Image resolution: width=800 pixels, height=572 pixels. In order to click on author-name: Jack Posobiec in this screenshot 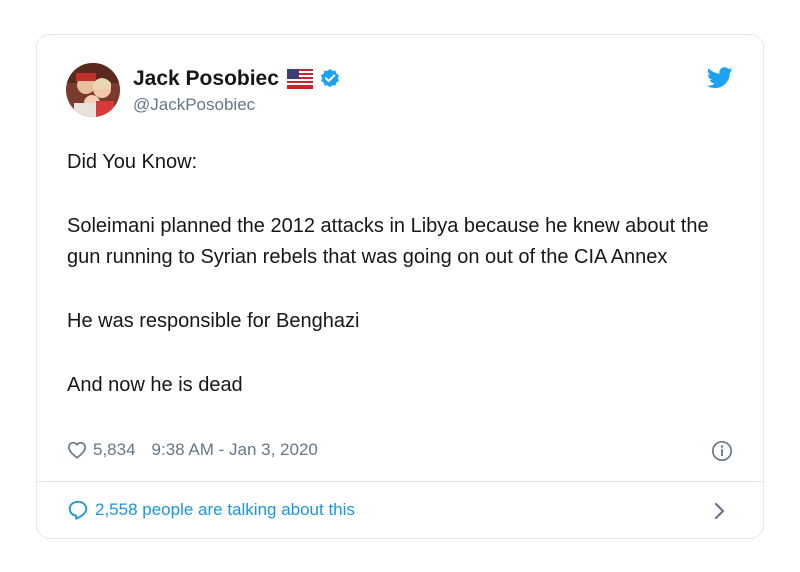, I will do `click(206, 79)`.